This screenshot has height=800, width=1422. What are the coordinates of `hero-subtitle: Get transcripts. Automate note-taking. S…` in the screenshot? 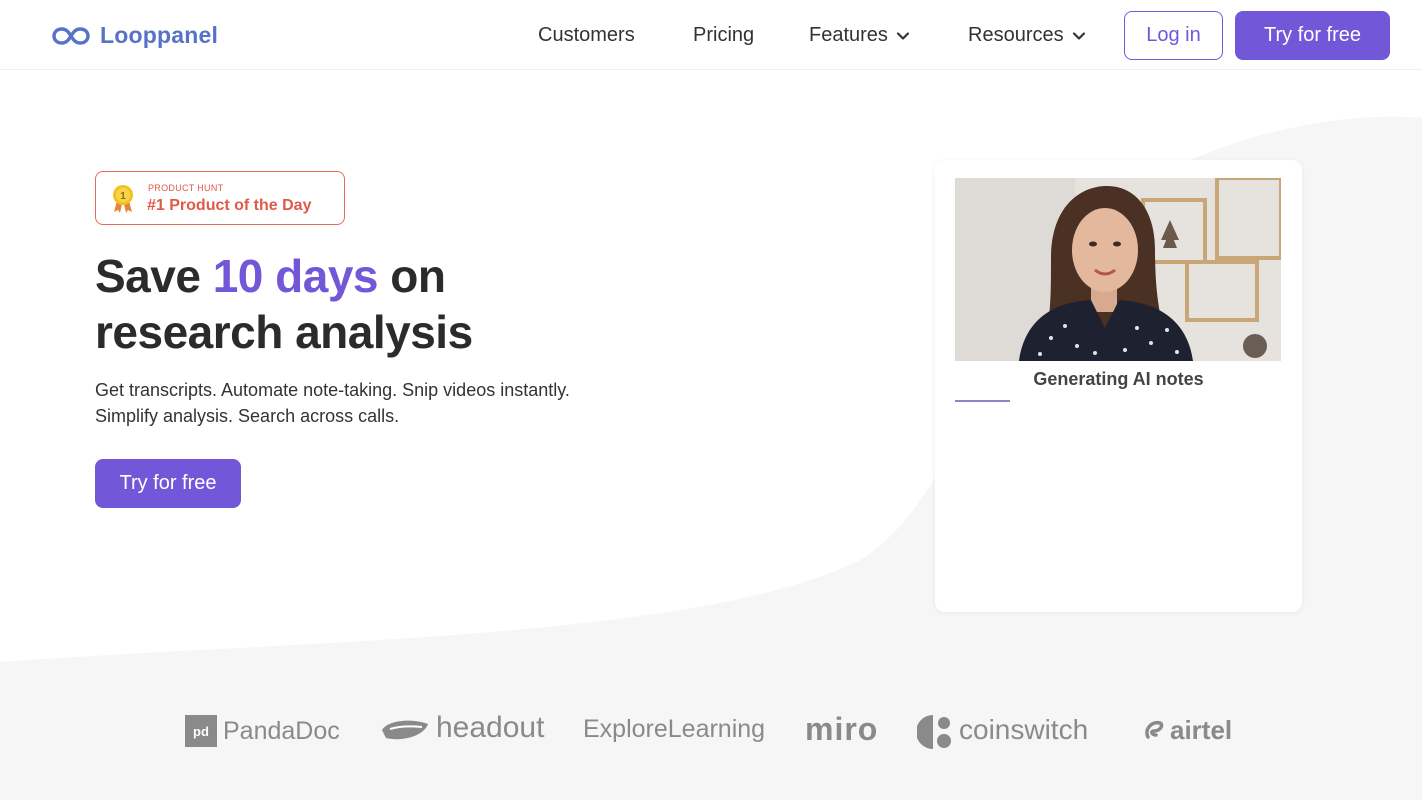 It's located at (395, 403).